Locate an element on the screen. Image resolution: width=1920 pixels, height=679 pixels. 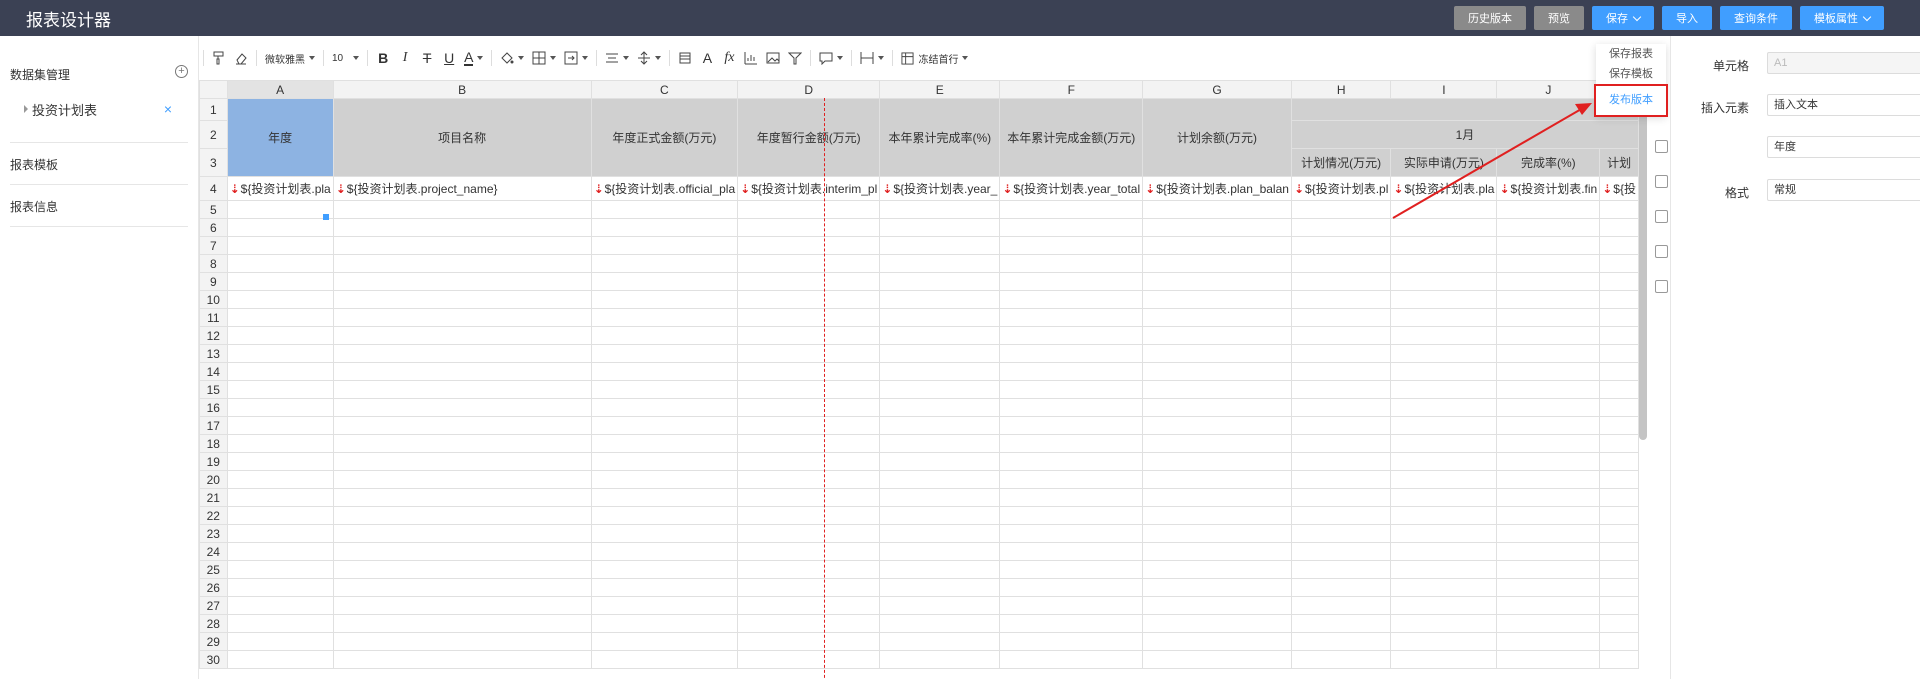
header-cell-plan-status: 计划情况(万元) is located at coordinates (1341, 162).